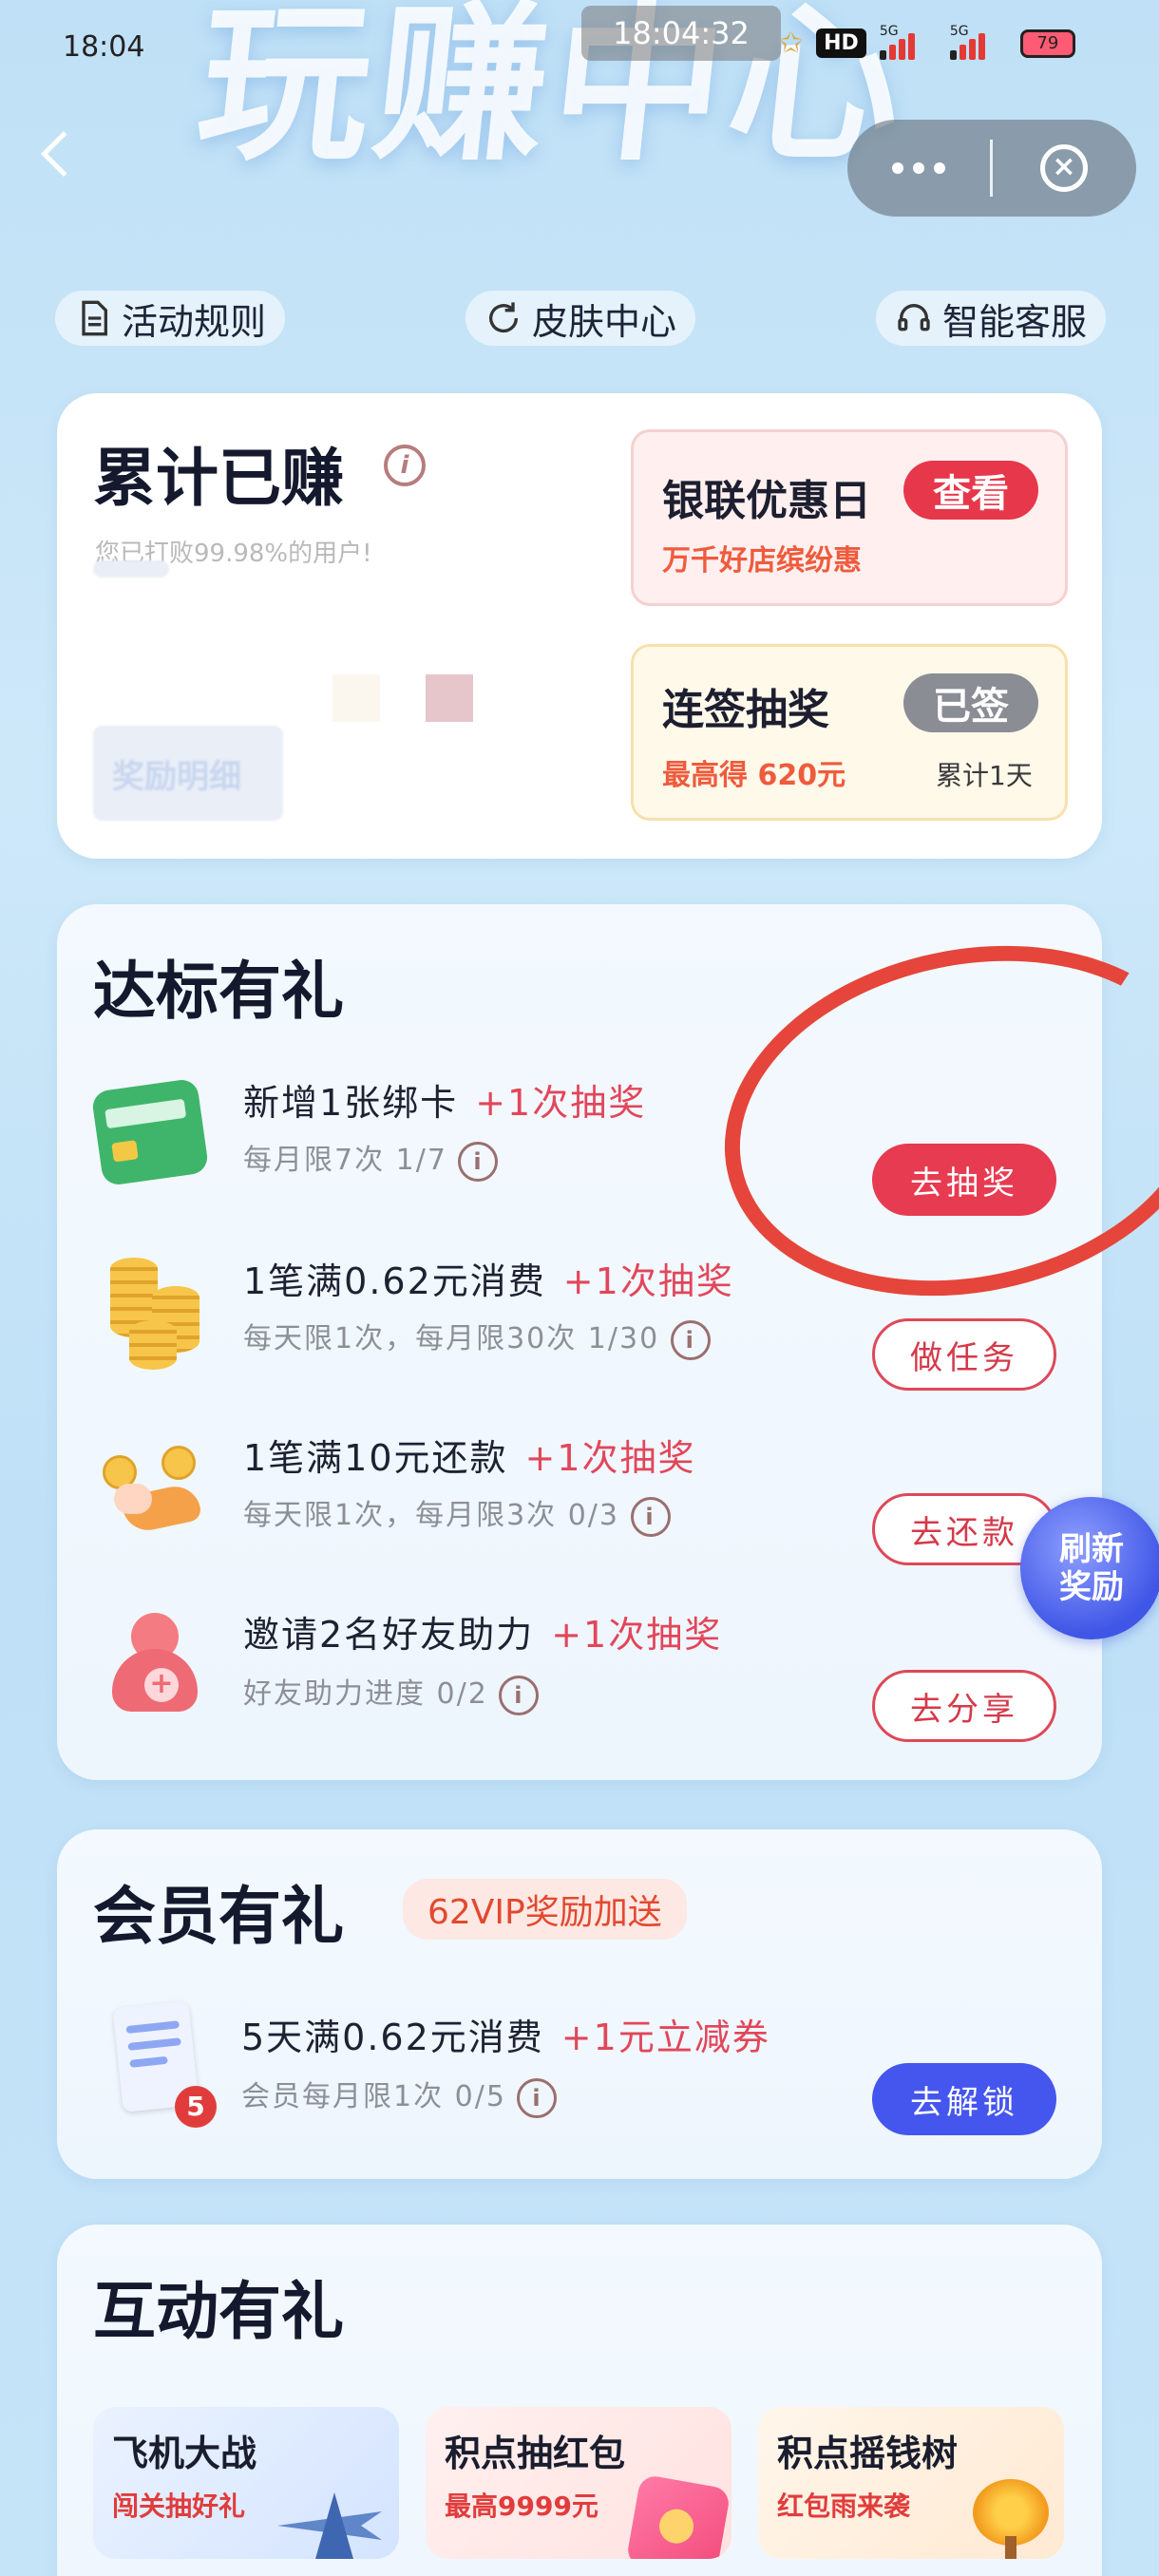 The height and width of the screenshot is (2576, 1159). I want to click on task-2-sub-text: 每天限1次，每月限30次 1/30, so click(451, 1338).